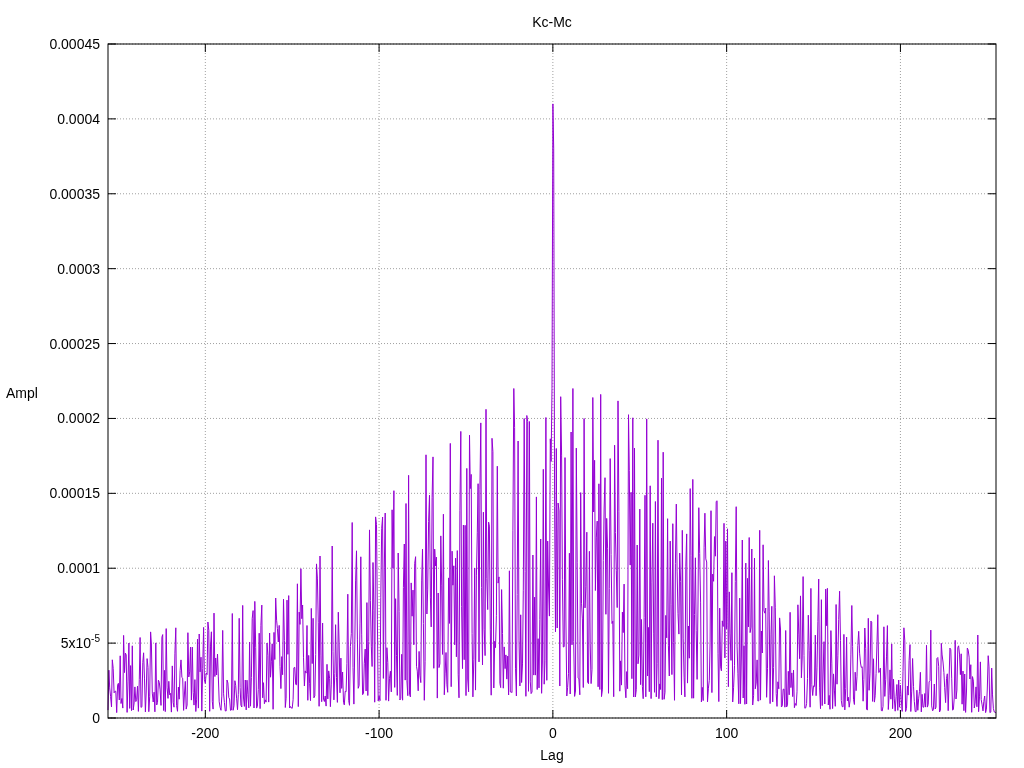 Image resolution: width=1024 pixels, height=768 pixels. What do you see at coordinates (78, 568) in the screenshot?
I see `y-tick-label: 0.0001` at bounding box center [78, 568].